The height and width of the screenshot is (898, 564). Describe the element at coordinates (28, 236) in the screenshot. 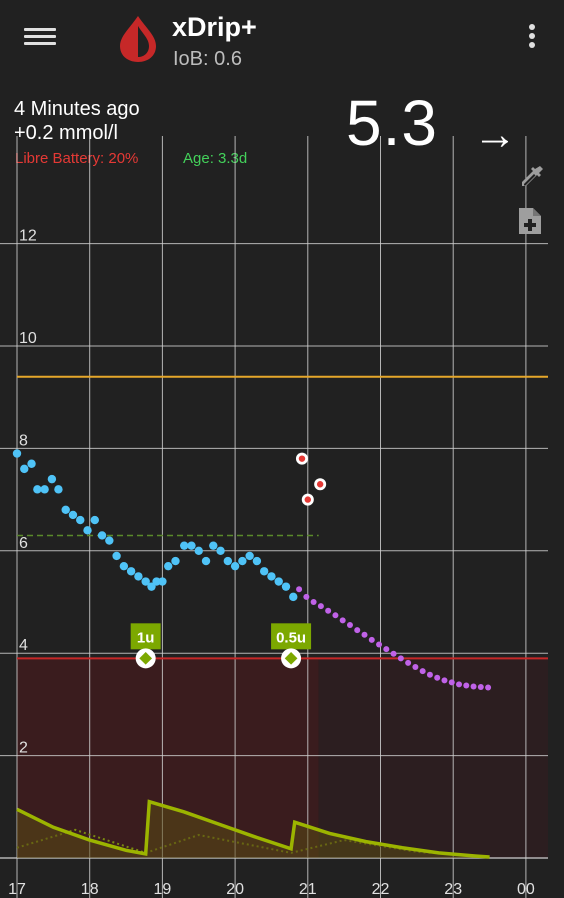

I see `y-tick-label: 12` at that location.